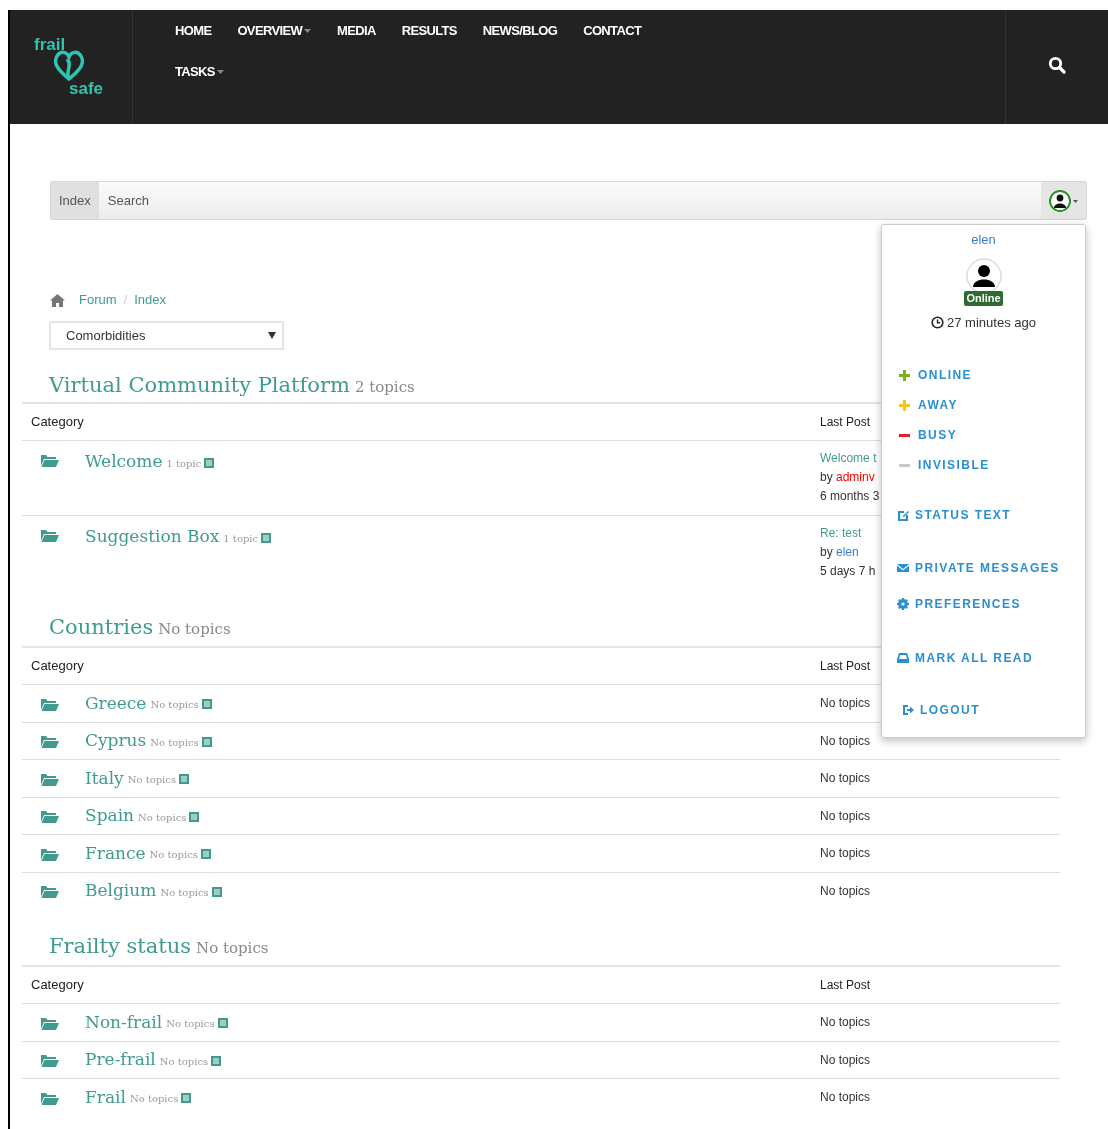 The image size is (1108, 1129). I want to click on status-badge: Online, so click(983, 298).